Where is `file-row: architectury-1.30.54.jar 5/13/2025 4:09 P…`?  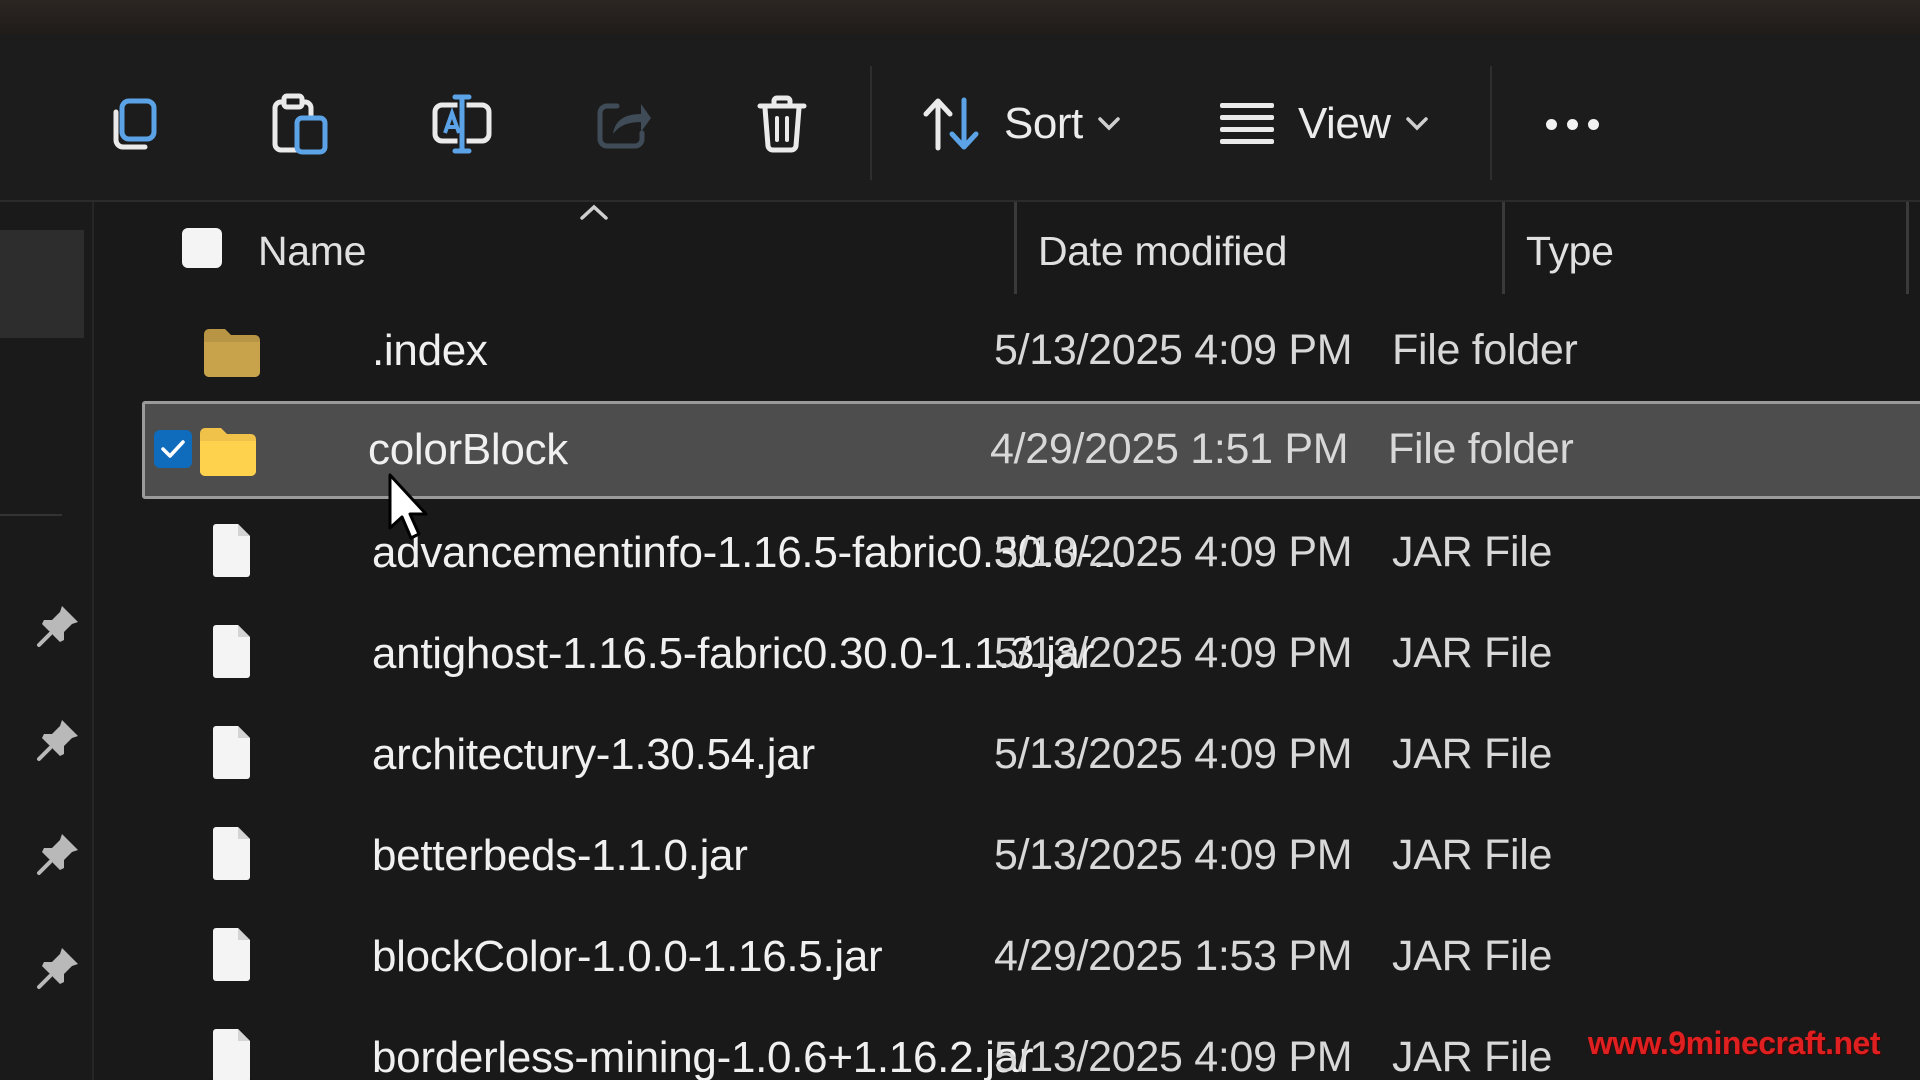 file-row: architectury-1.30.54.jar 5/13/2025 4:09 P… is located at coordinates (1033, 755).